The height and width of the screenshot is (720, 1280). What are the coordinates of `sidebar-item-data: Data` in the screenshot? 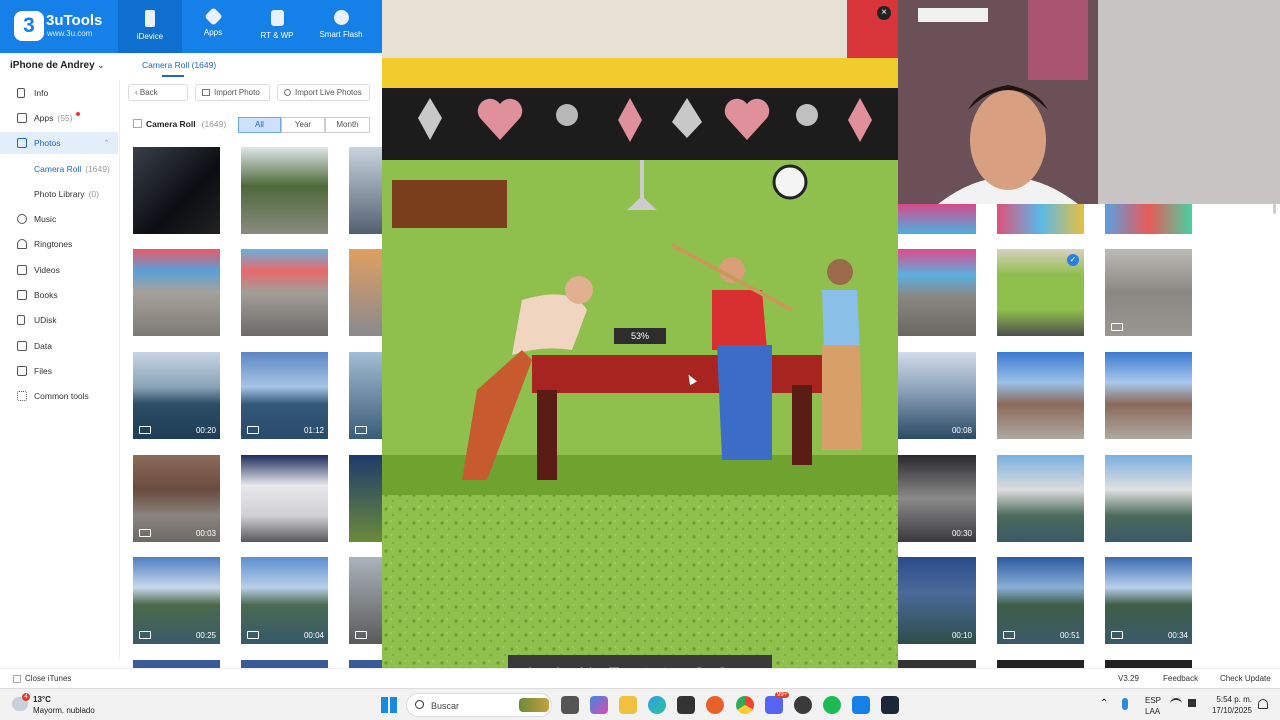 It's located at (59, 346).